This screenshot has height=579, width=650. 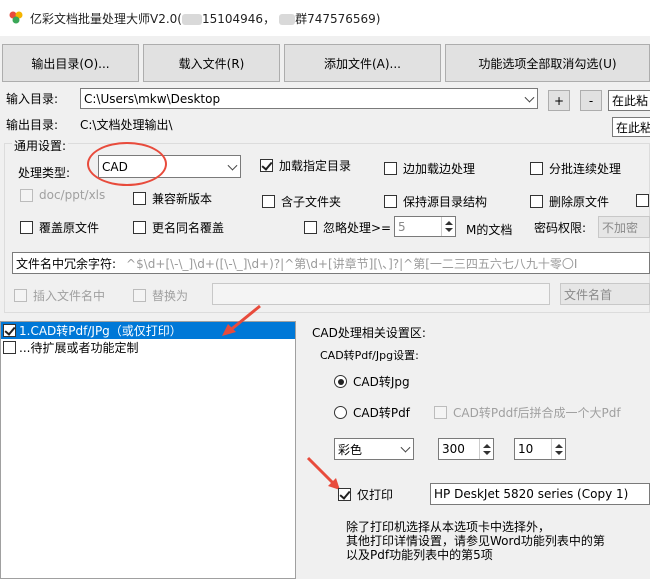 What do you see at coordinates (340, 381) in the screenshot?
I see `to-jpg-radio` at bounding box center [340, 381].